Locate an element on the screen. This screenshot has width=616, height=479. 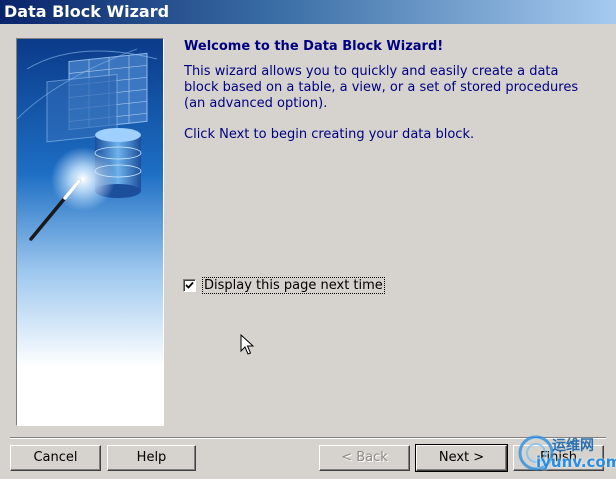
cancel-button: Cancel is located at coordinates (55, 458).